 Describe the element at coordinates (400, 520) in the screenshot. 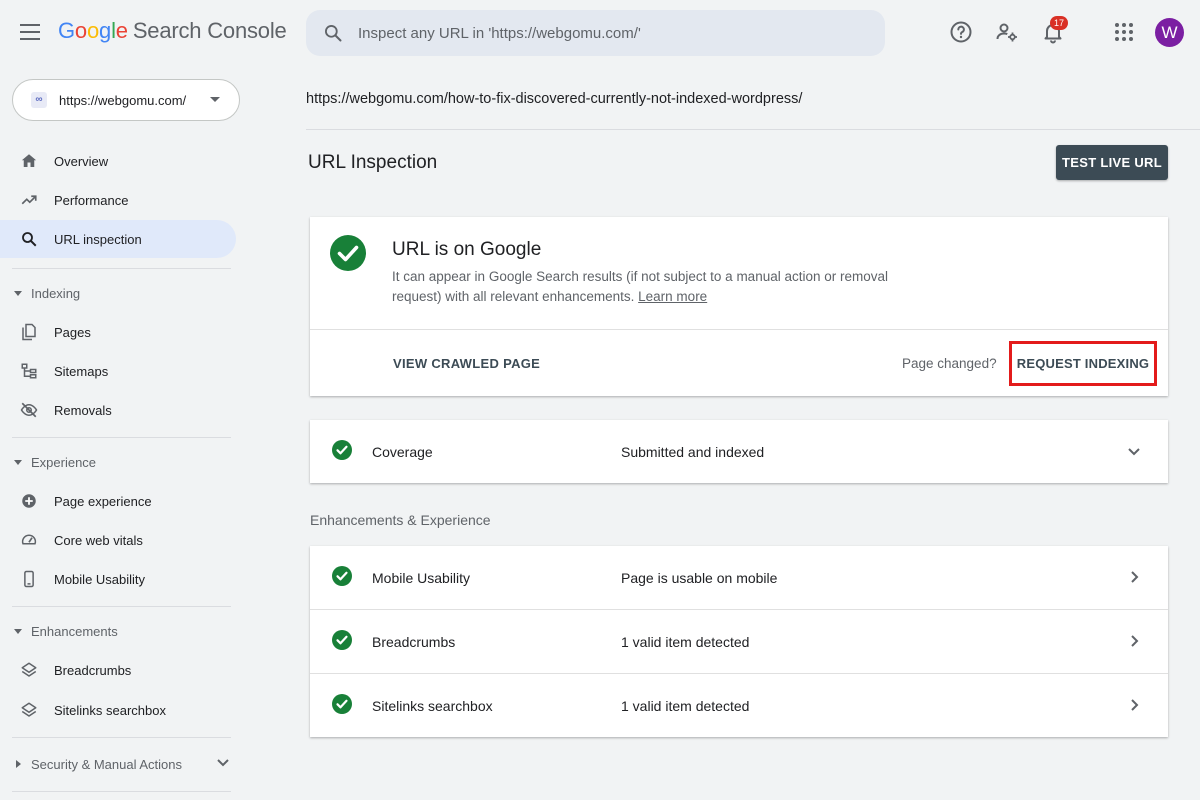

I see `enhancements-heading: Enhancements & Experience` at that location.